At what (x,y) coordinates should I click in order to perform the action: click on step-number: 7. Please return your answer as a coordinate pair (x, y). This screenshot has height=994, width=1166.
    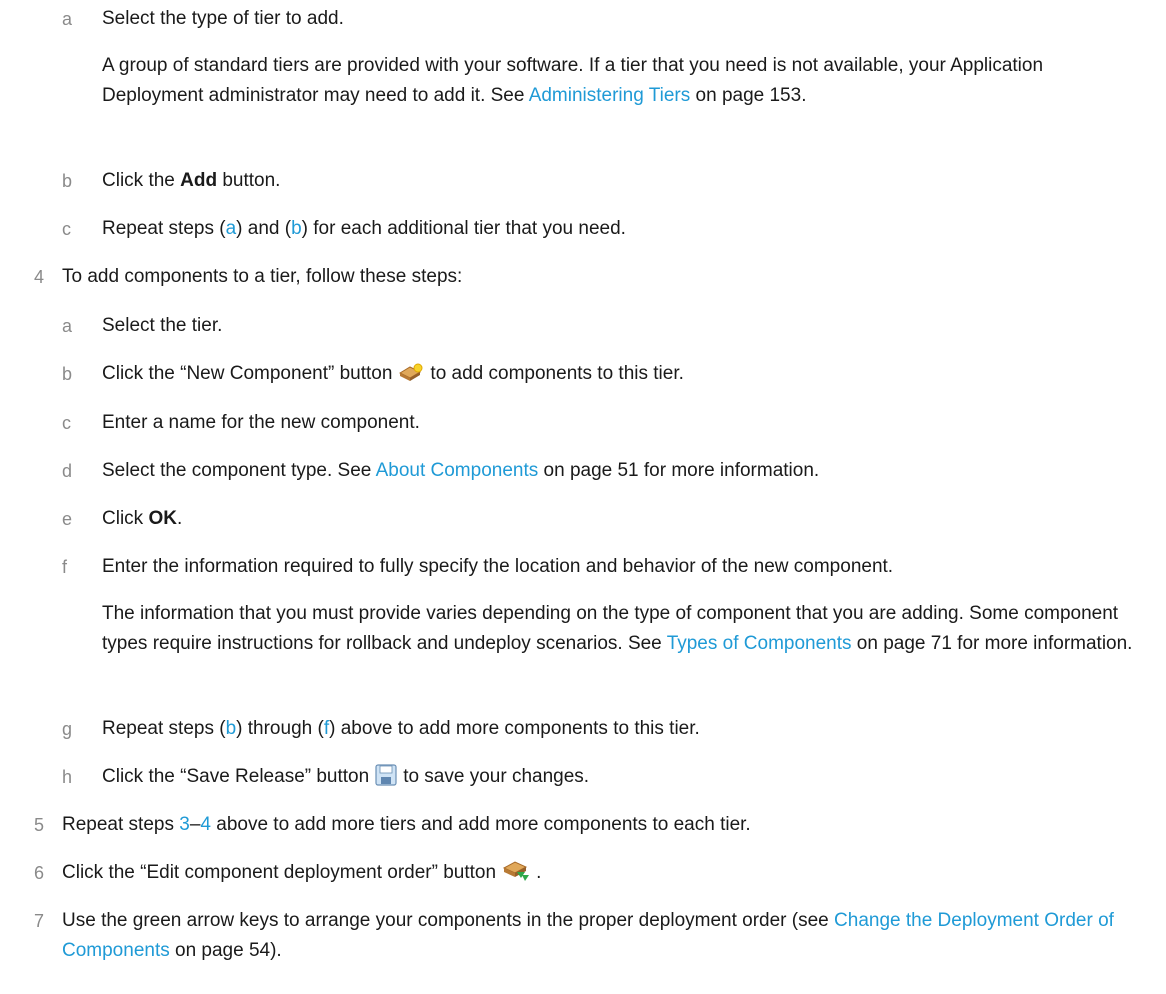
    Looking at the image, I should click on (39, 921).